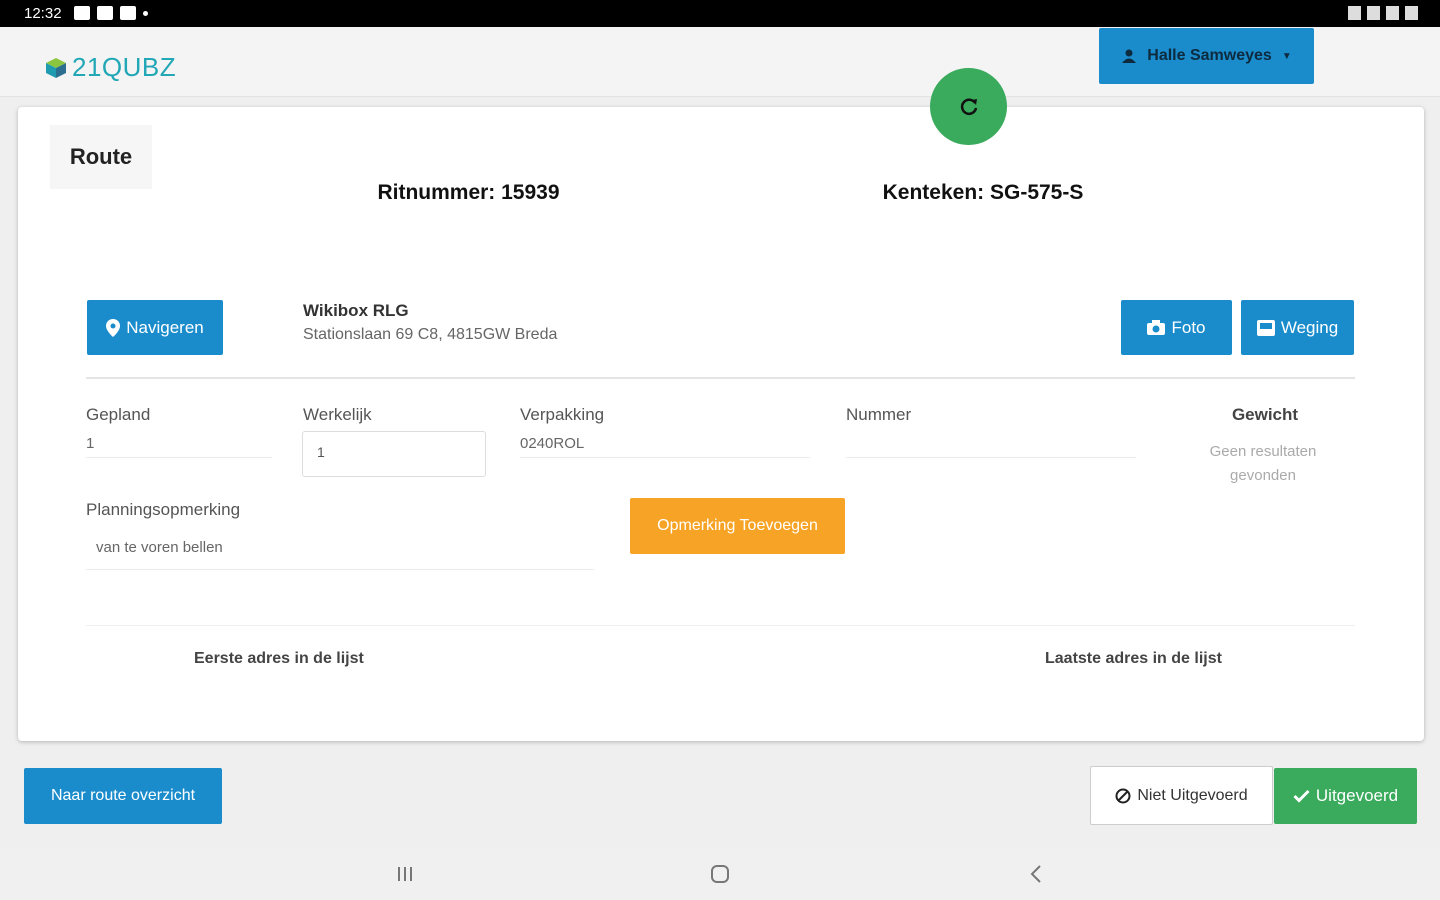  Describe the element at coordinates (113, 327) in the screenshot. I see `map-marker-icon` at that location.